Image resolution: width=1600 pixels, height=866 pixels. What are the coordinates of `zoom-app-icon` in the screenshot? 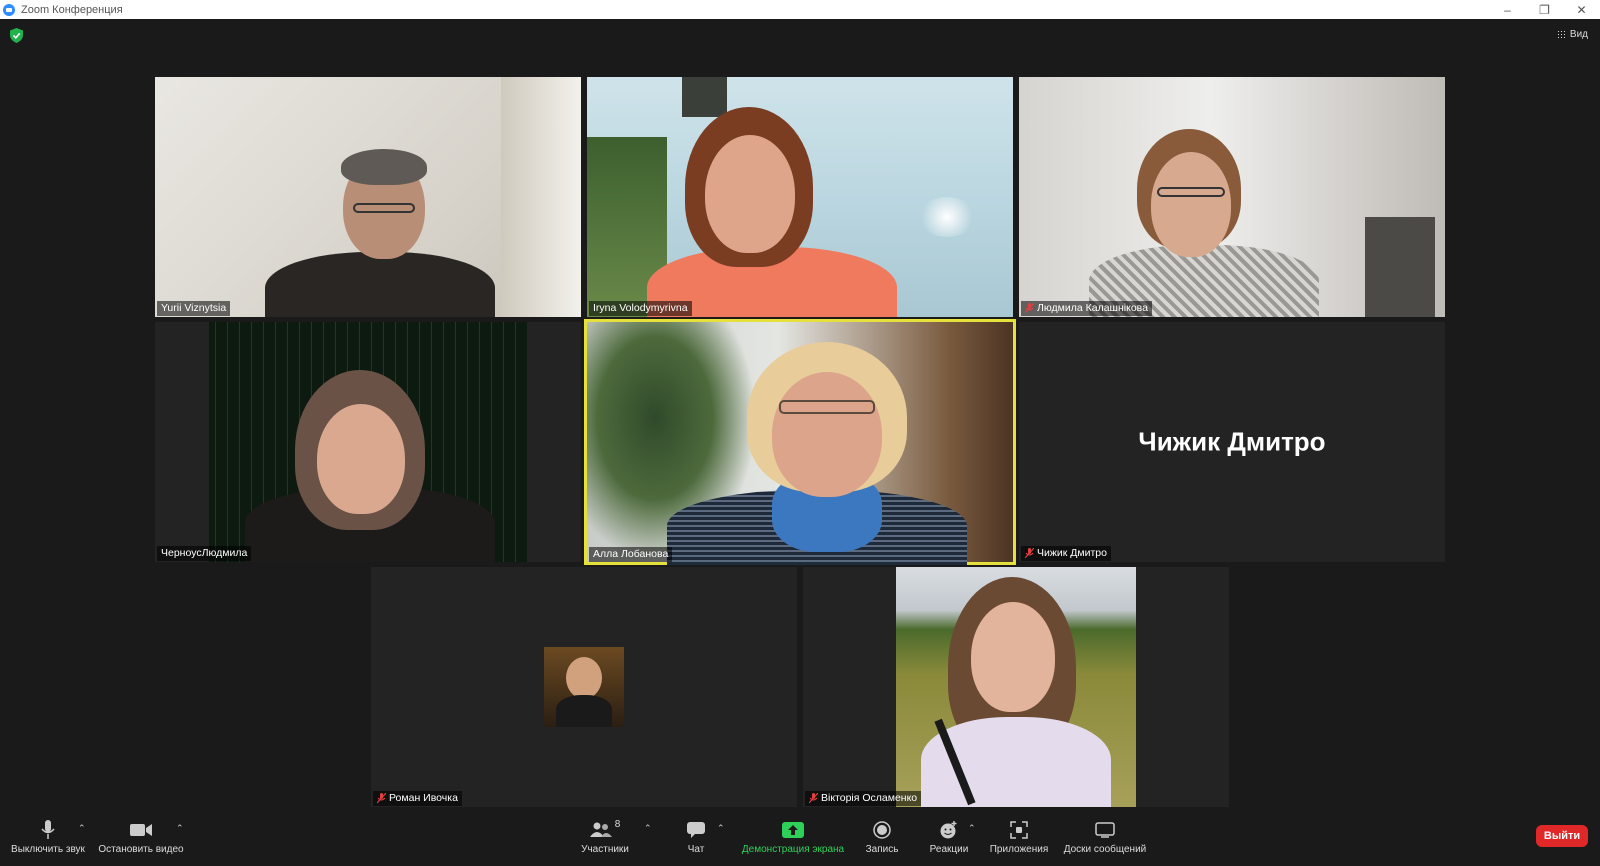 It's located at (9, 9).